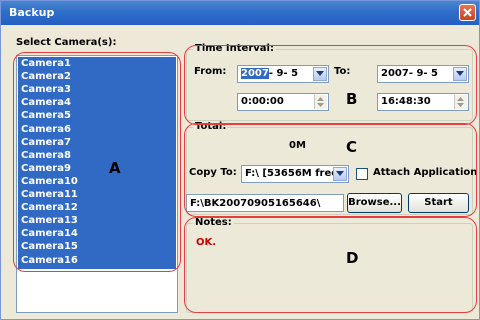 The image size is (480, 320). Describe the element at coordinates (115, 168) in the screenshot. I see `annotation-letter-a: A` at that location.